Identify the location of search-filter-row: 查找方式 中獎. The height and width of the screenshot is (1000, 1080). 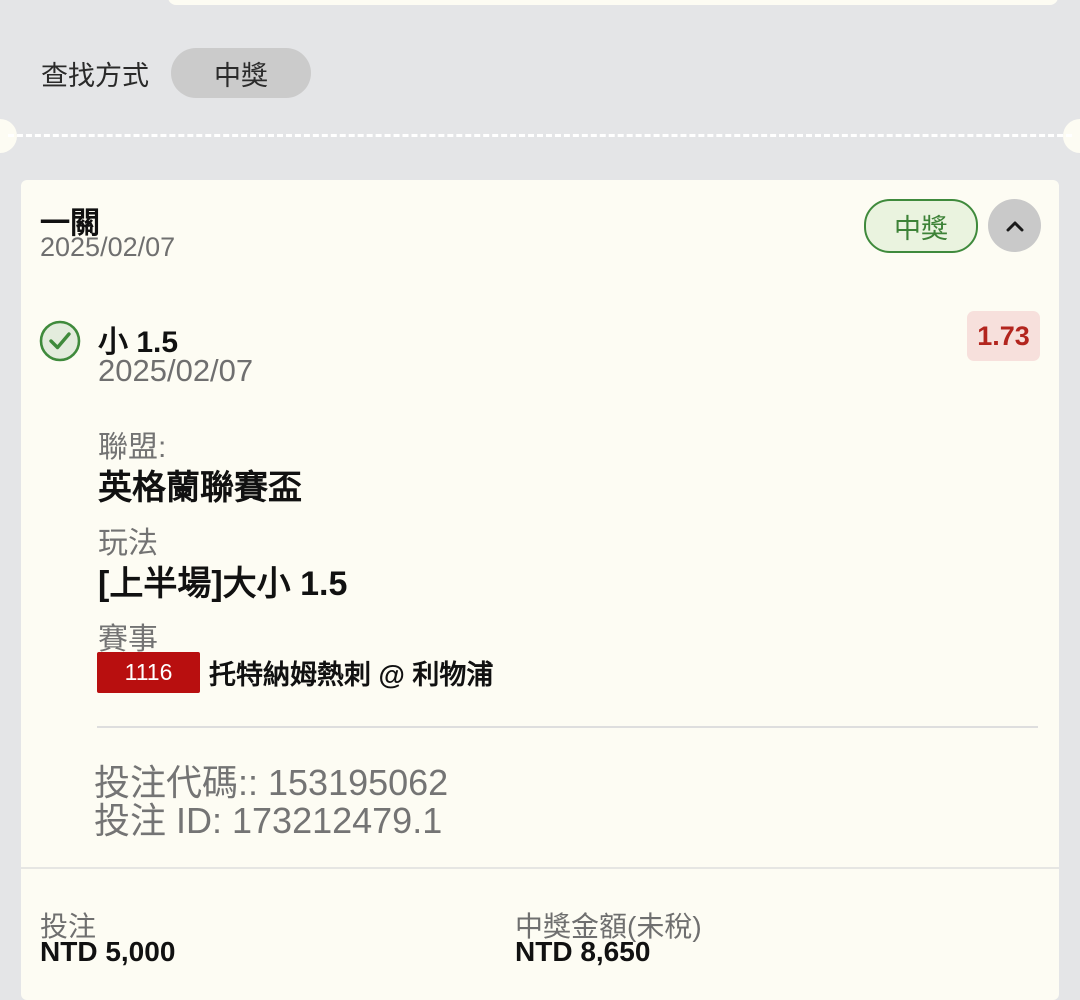
(176, 73).